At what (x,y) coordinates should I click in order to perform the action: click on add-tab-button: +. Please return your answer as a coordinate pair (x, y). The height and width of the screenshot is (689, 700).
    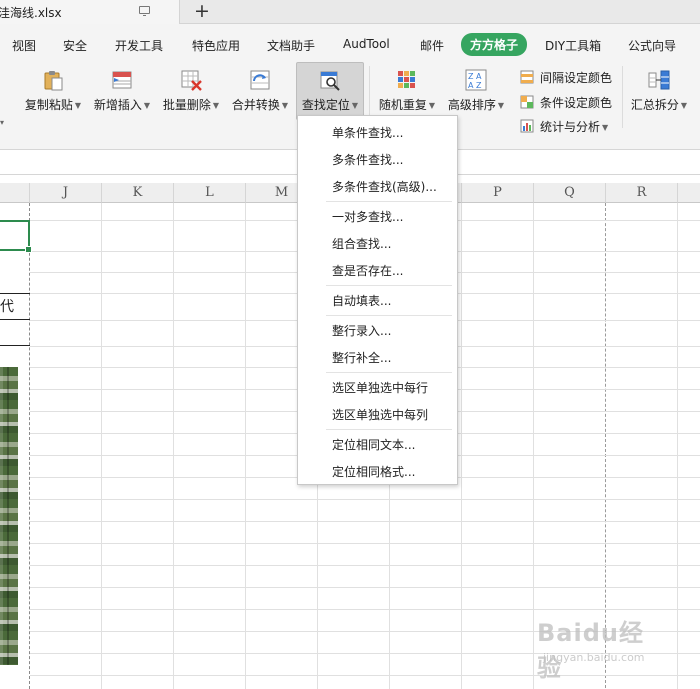
    Looking at the image, I should click on (202, 11).